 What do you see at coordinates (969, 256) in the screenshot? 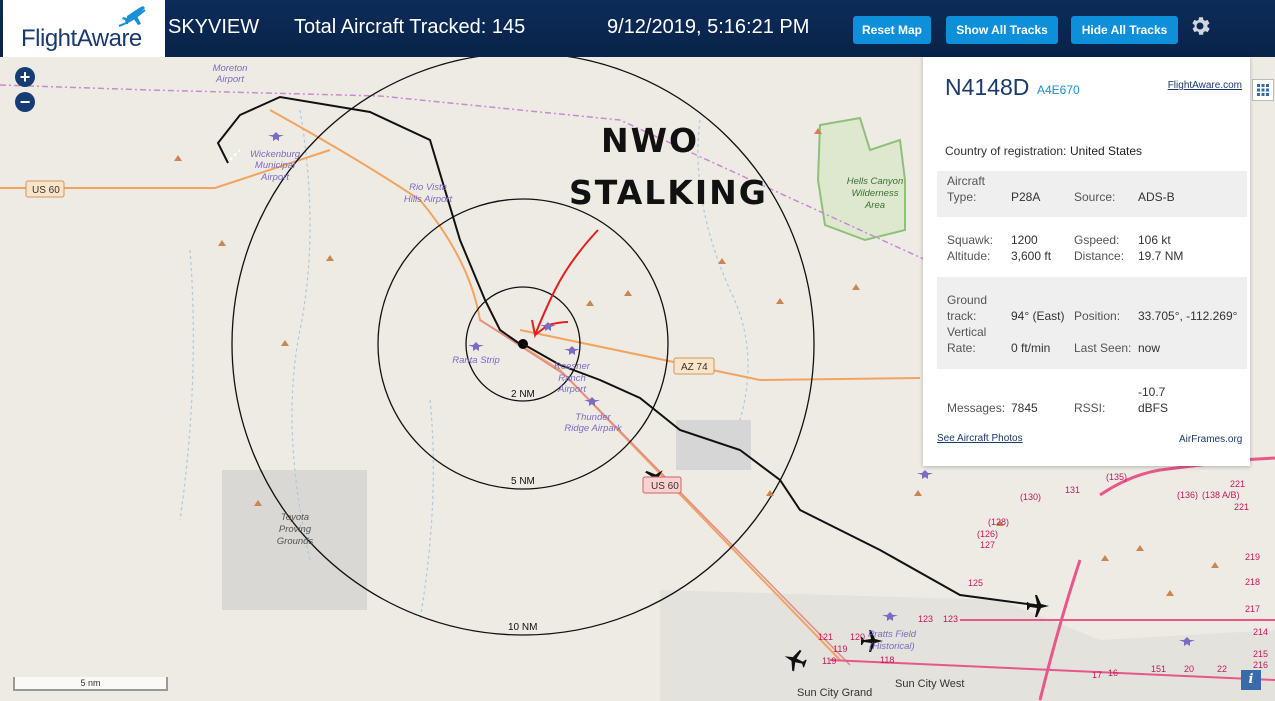
I see `altitude-label: Altitude:` at bounding box center [969, 256].